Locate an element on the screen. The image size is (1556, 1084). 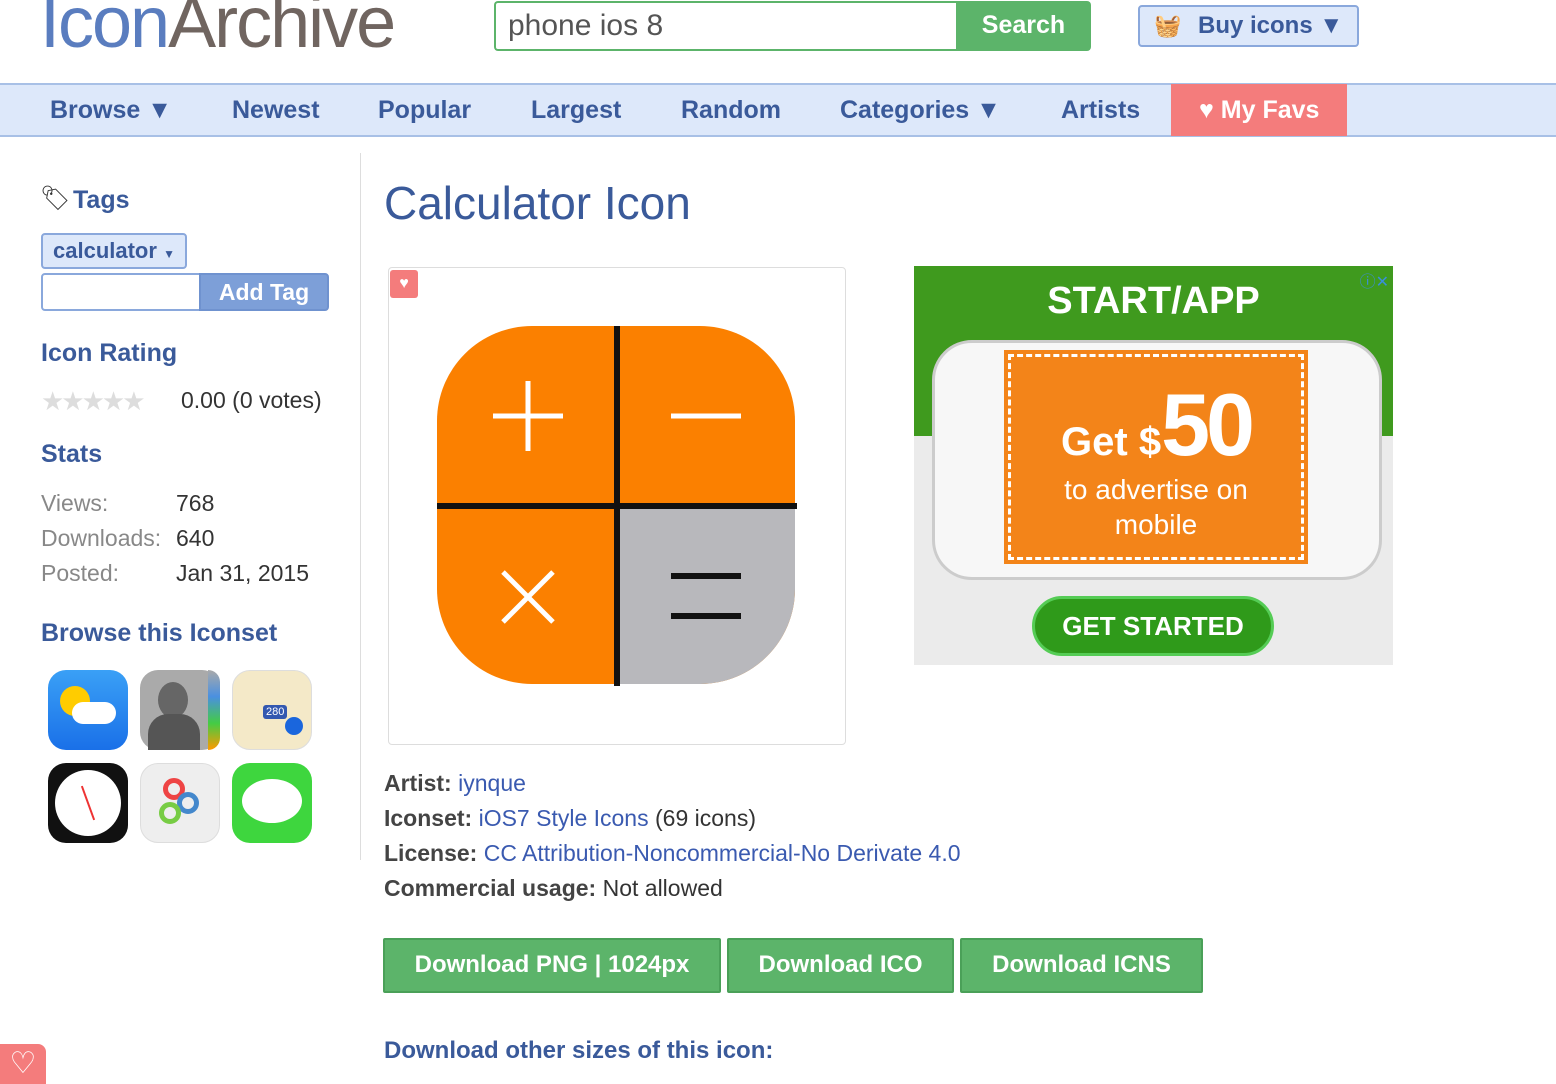
commercial-label: Commercial usage: is located at coordinates (490, 888).